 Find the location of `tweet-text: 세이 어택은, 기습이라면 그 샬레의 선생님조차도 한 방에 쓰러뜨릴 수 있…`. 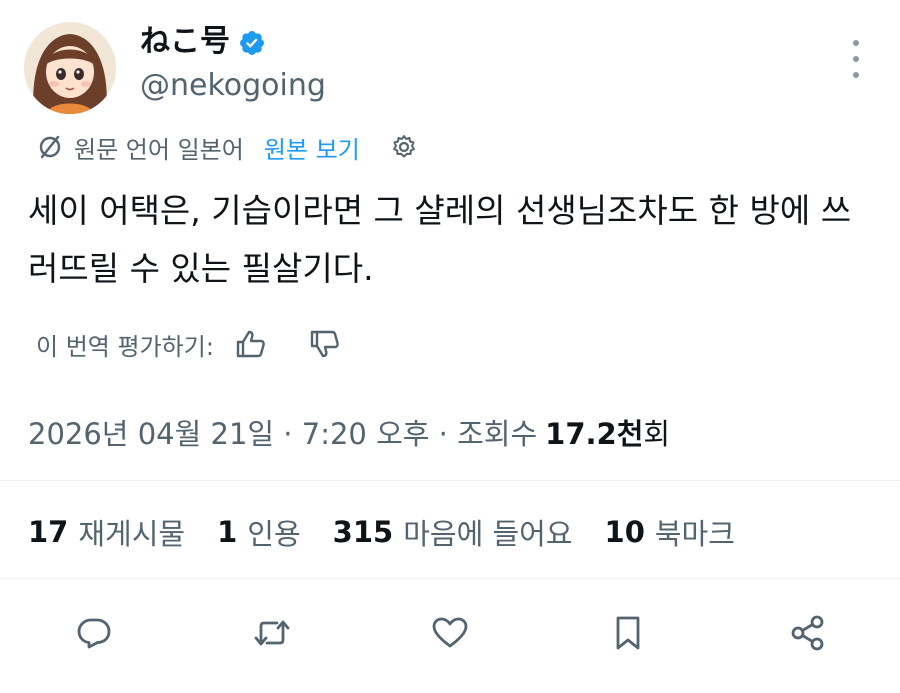

tweet-text: 세이 어택은, 기습이라면 그 샬레의 선생님조차도 한 방에 쓰러뜨릴 수 있… is located at coordinates (440, 239).